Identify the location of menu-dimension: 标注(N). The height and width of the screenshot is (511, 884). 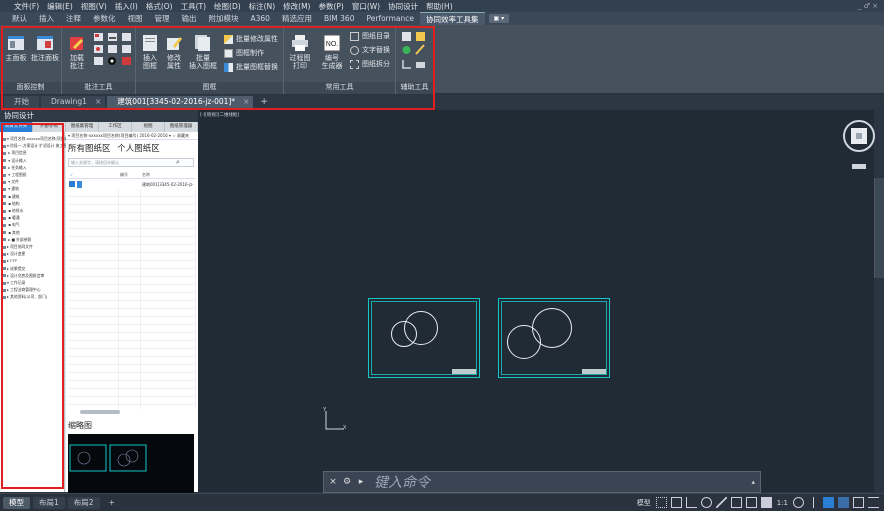
(262, 6).